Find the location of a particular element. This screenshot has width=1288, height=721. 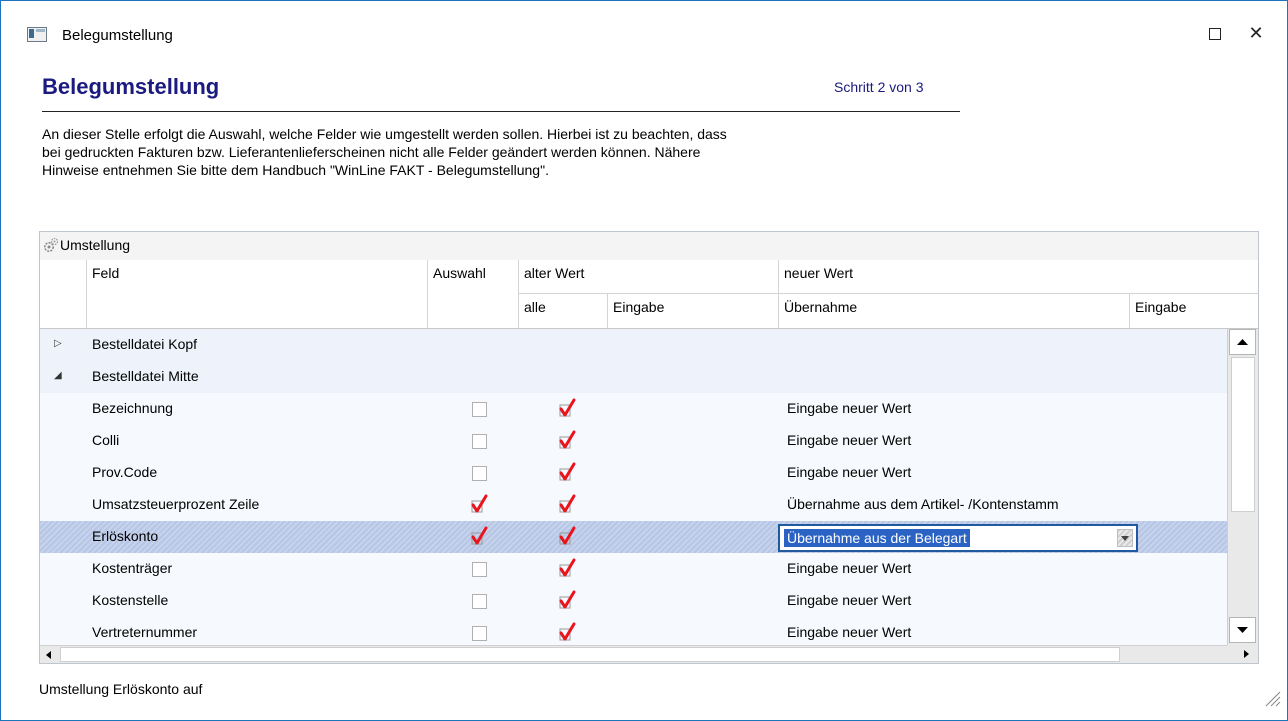

maximize-icon is located at coordinates (1215, 34).